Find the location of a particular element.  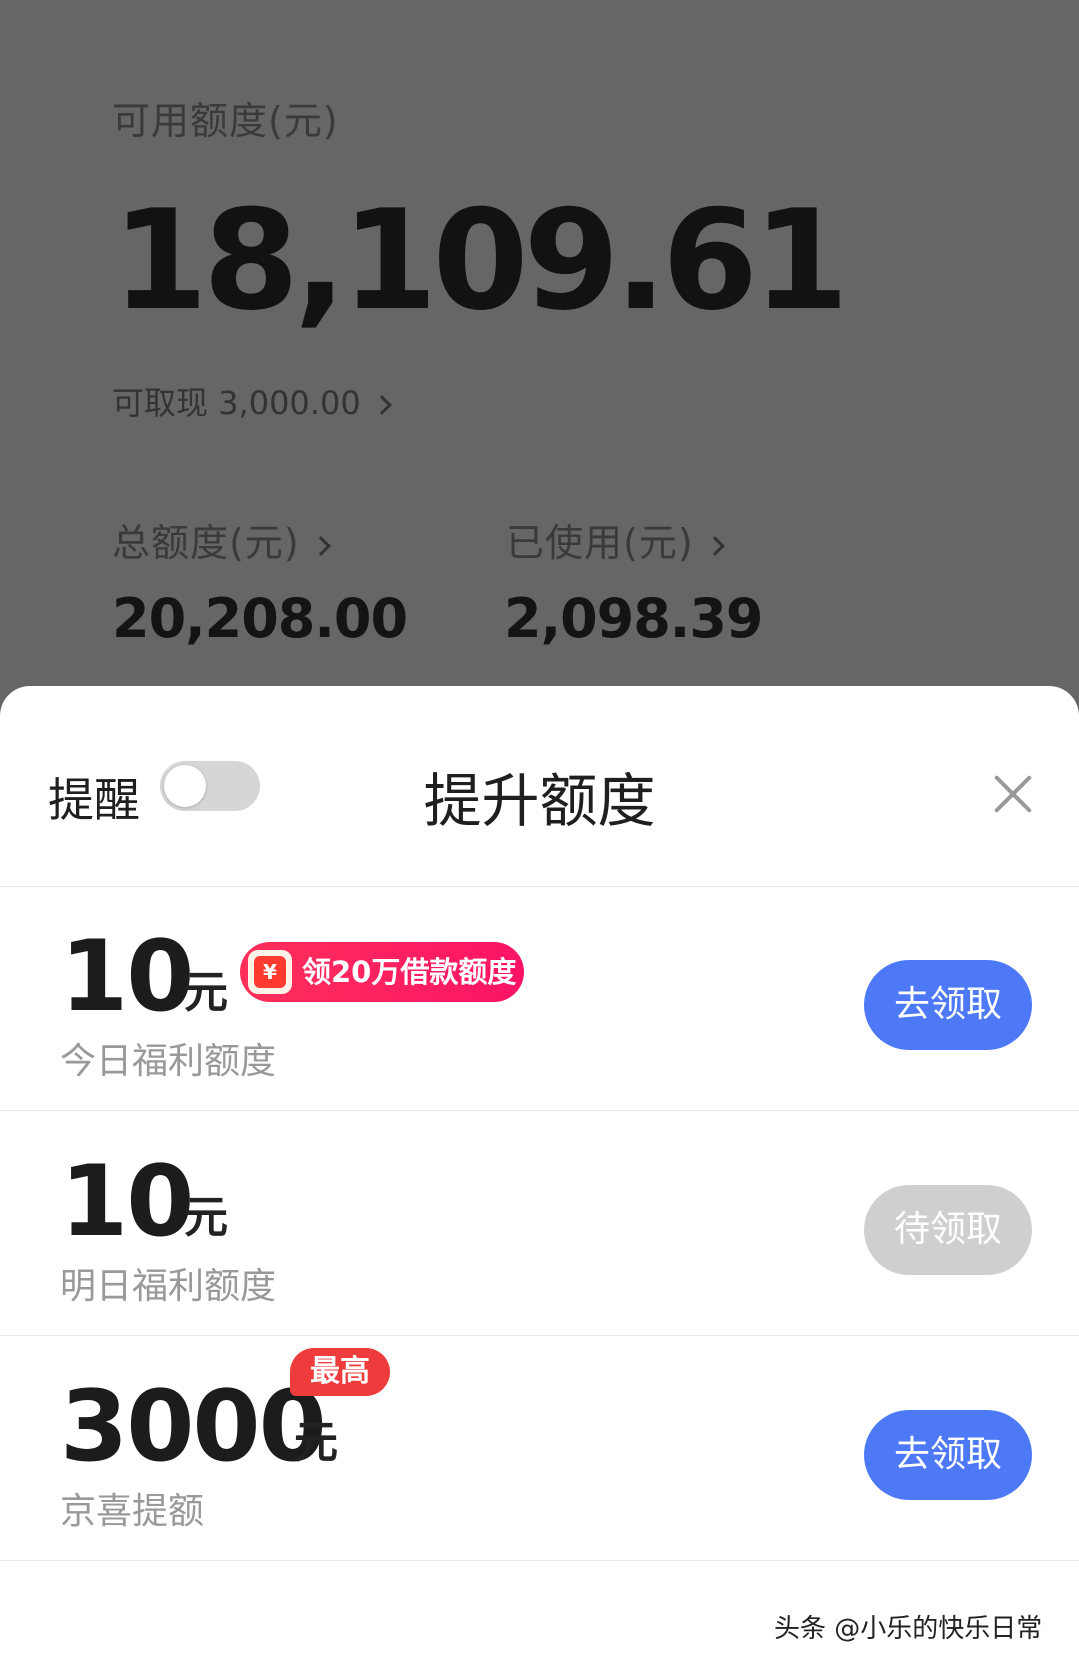

total-credit-link: 总额度(元) is located at coordinates (221, 539).